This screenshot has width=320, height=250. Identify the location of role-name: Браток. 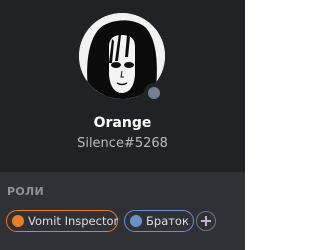
(167, 221).